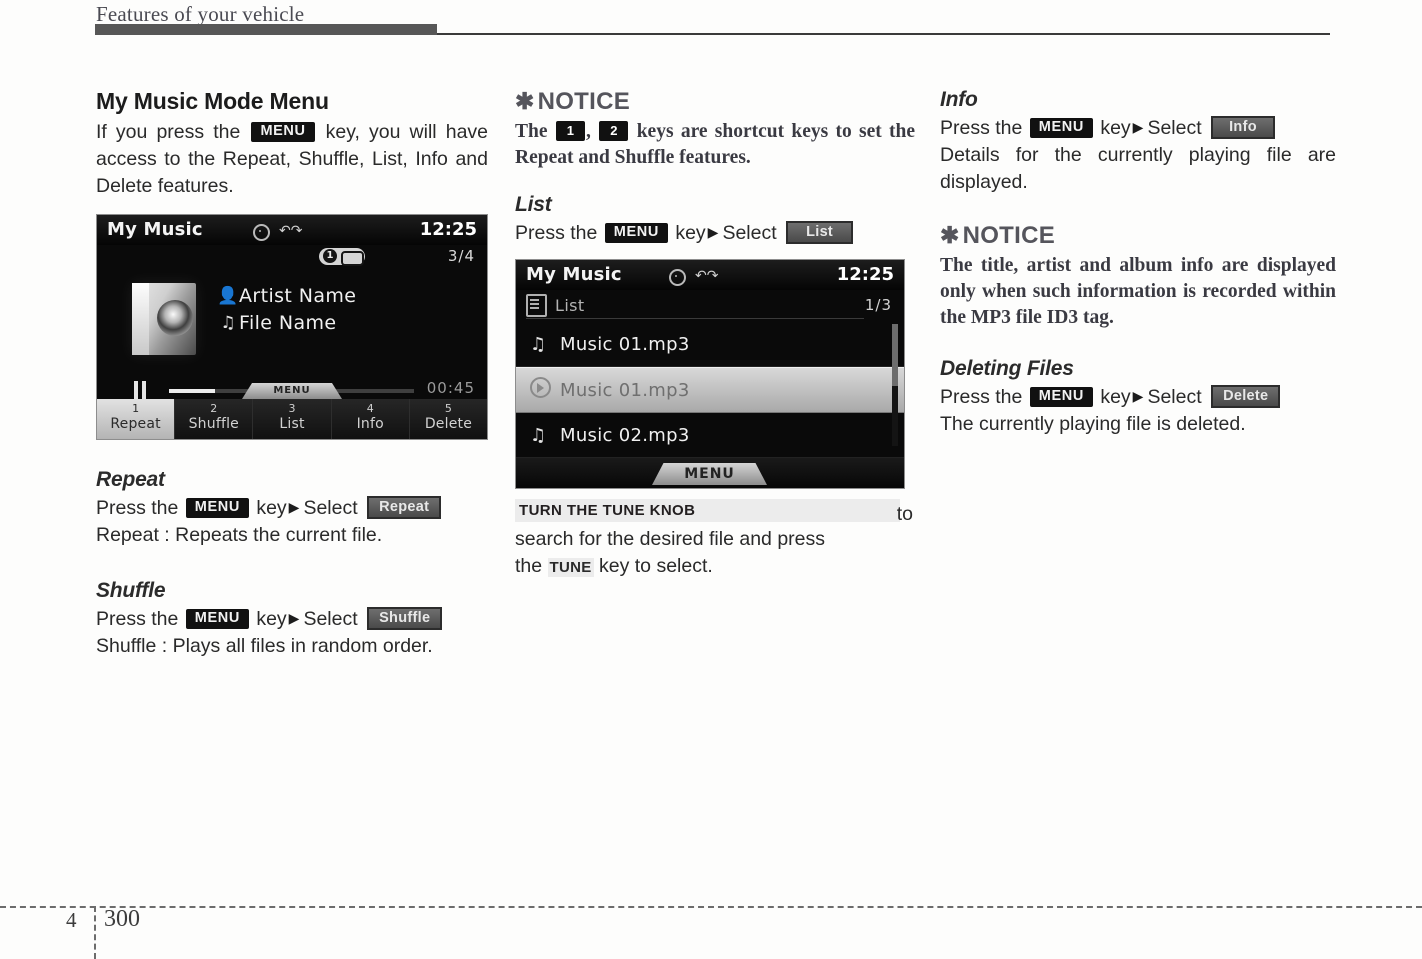 The width and height of the screenshot is (1422, 959). What do you see at coordinates (570, 567) in the screenshot?
I see `tune-key-chip: TUNE` at bounding box center [570, 567].